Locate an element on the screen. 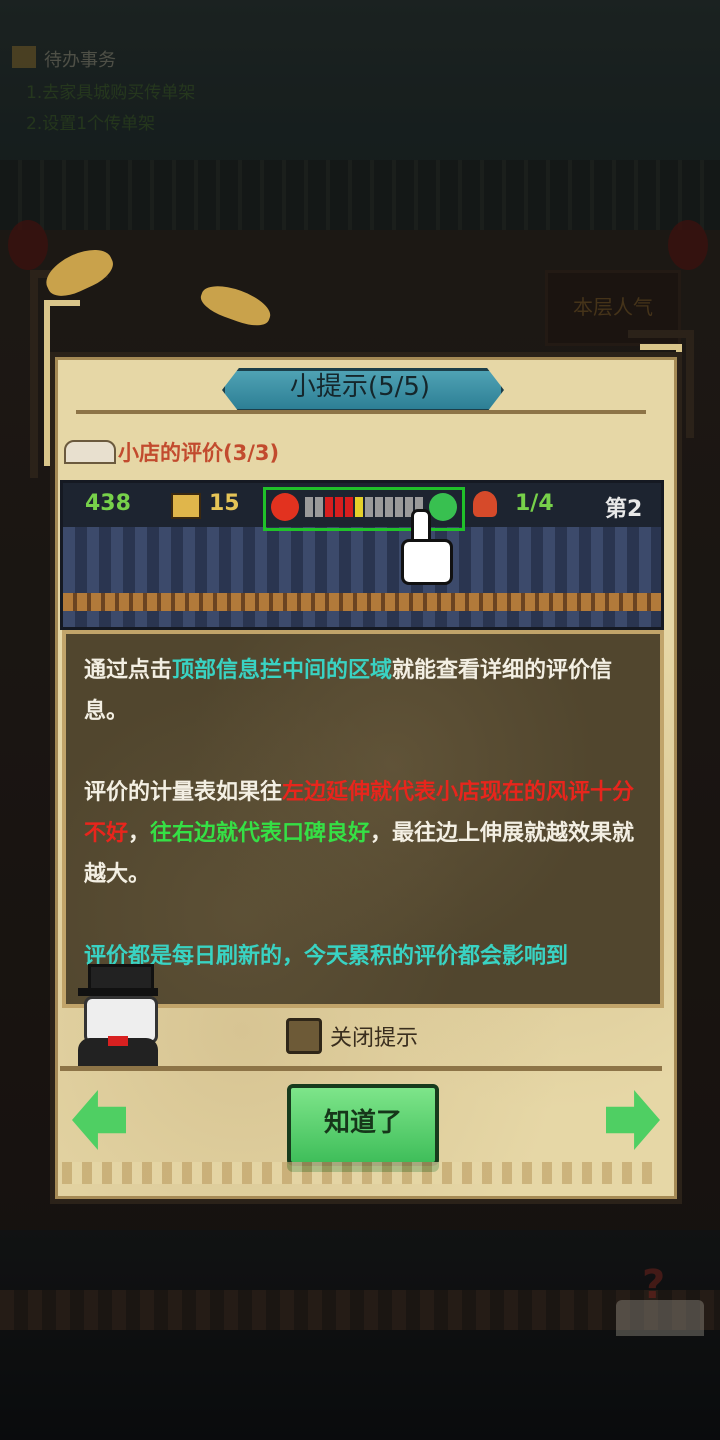 The height and width of the screenshot is (1440, 720). got-it-label: 知道了 is located at coordinates (362, 1123).